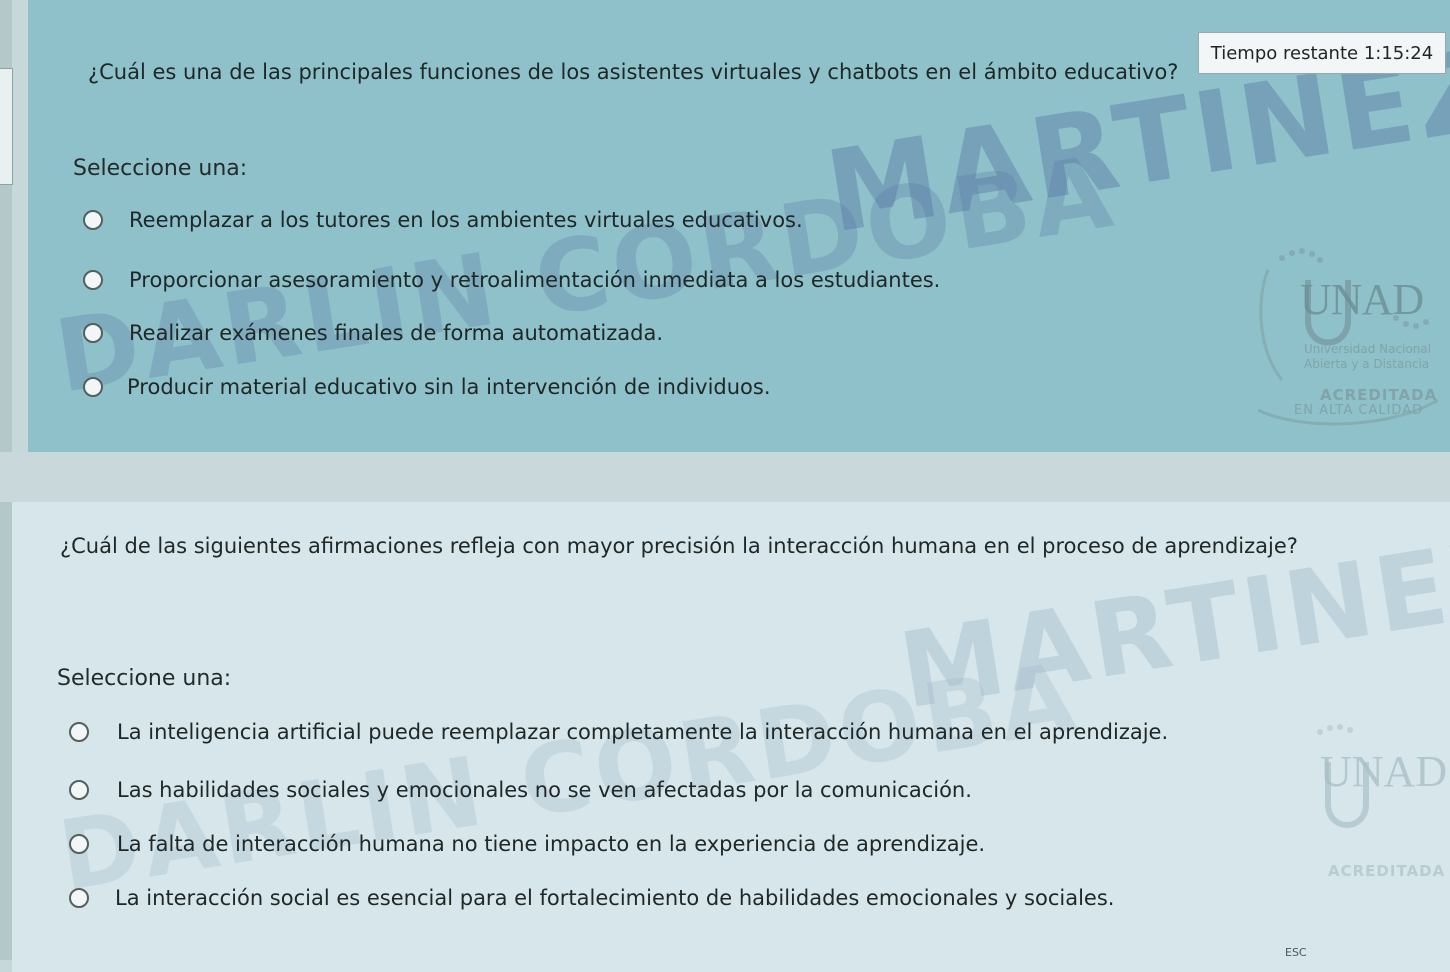 This screenshot has height=972, width=1450. Describe the element at coordinates (1362, 299) in the screenshot. I see `unad-logo-name: UNAD` at that location.